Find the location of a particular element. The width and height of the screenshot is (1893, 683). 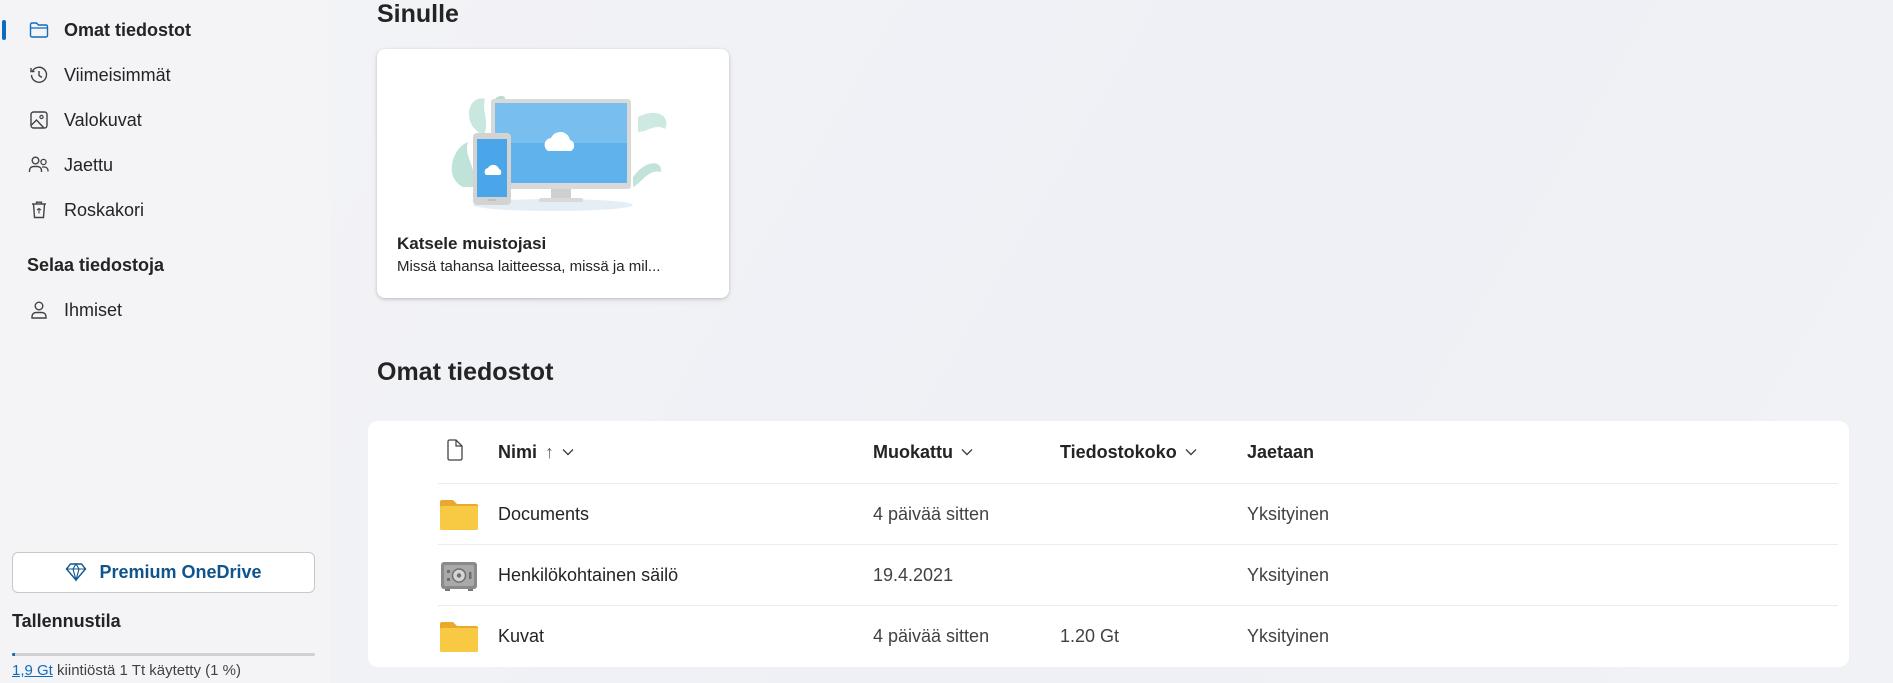

modified-header-label: Muokattu is located at coordinates (913, 451).